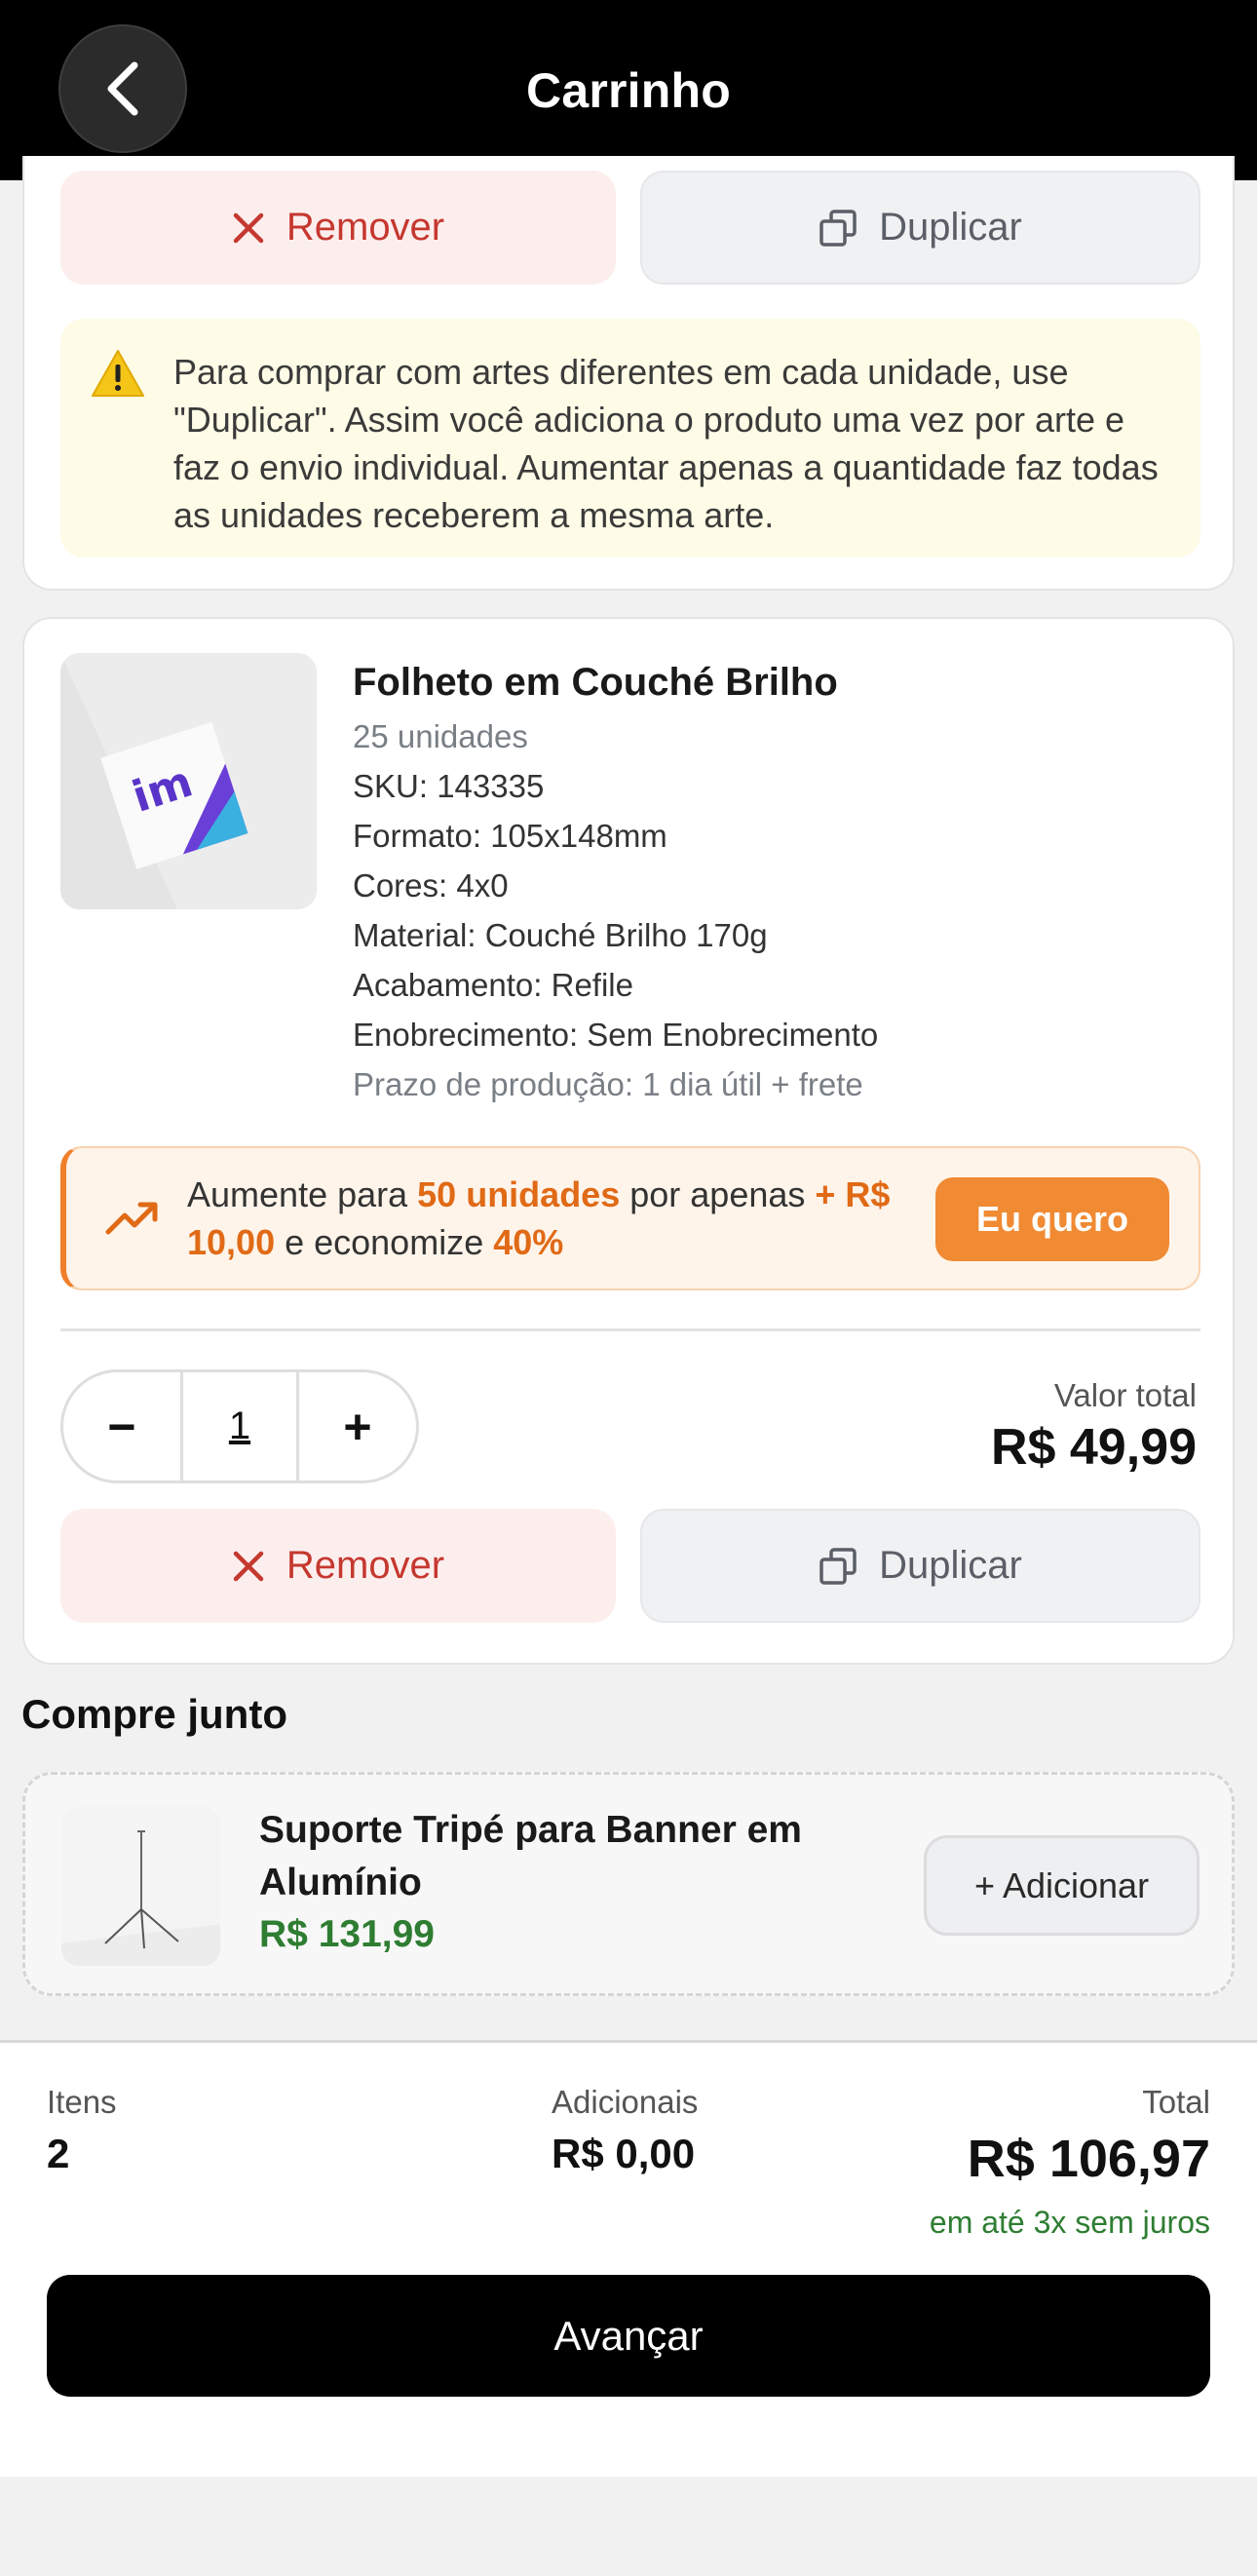 Image resolution: width=1257 pixels, height=2576 pixels. I want to click on warning-icon, so click(118, 373).